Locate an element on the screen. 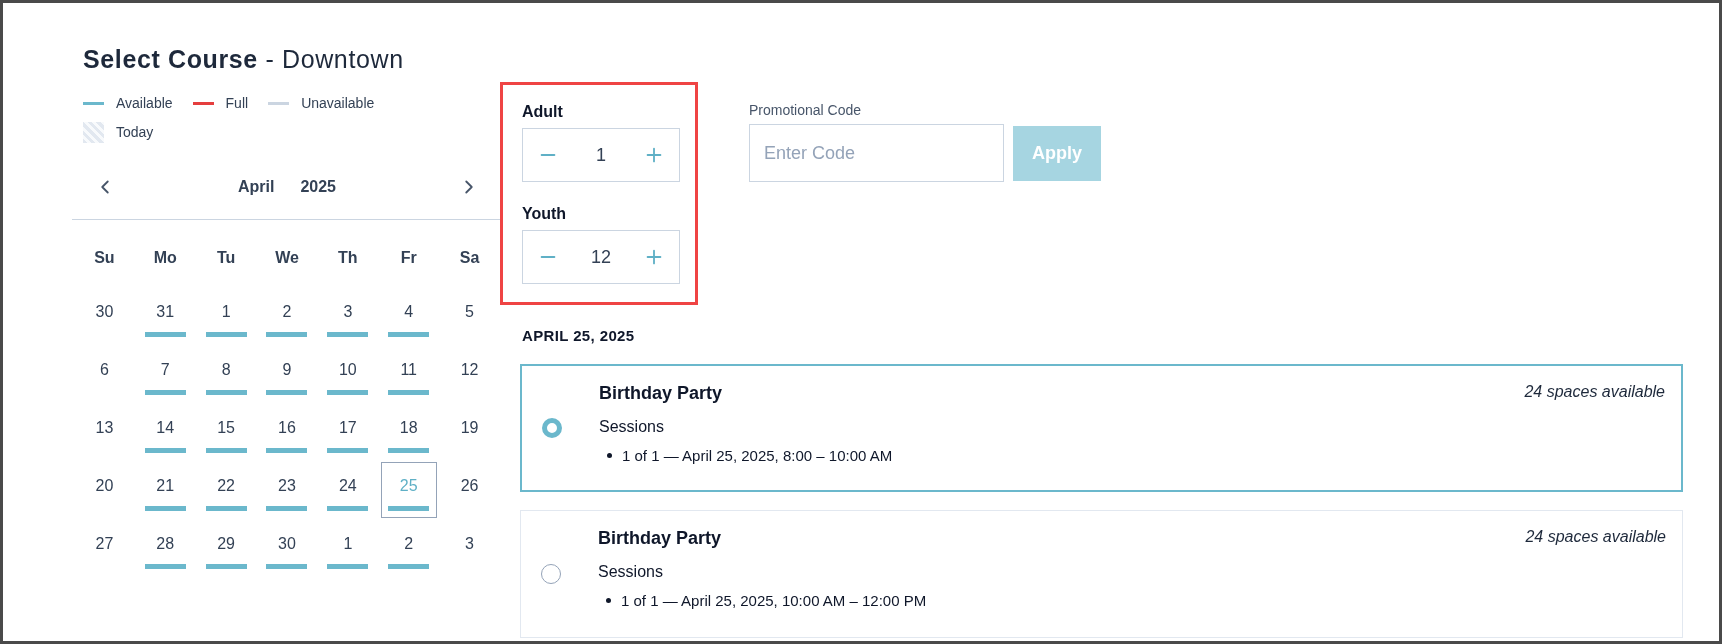 This screenshot has width=1722, height=644. quantity-label: Adult is located at coordinates (543, 112).